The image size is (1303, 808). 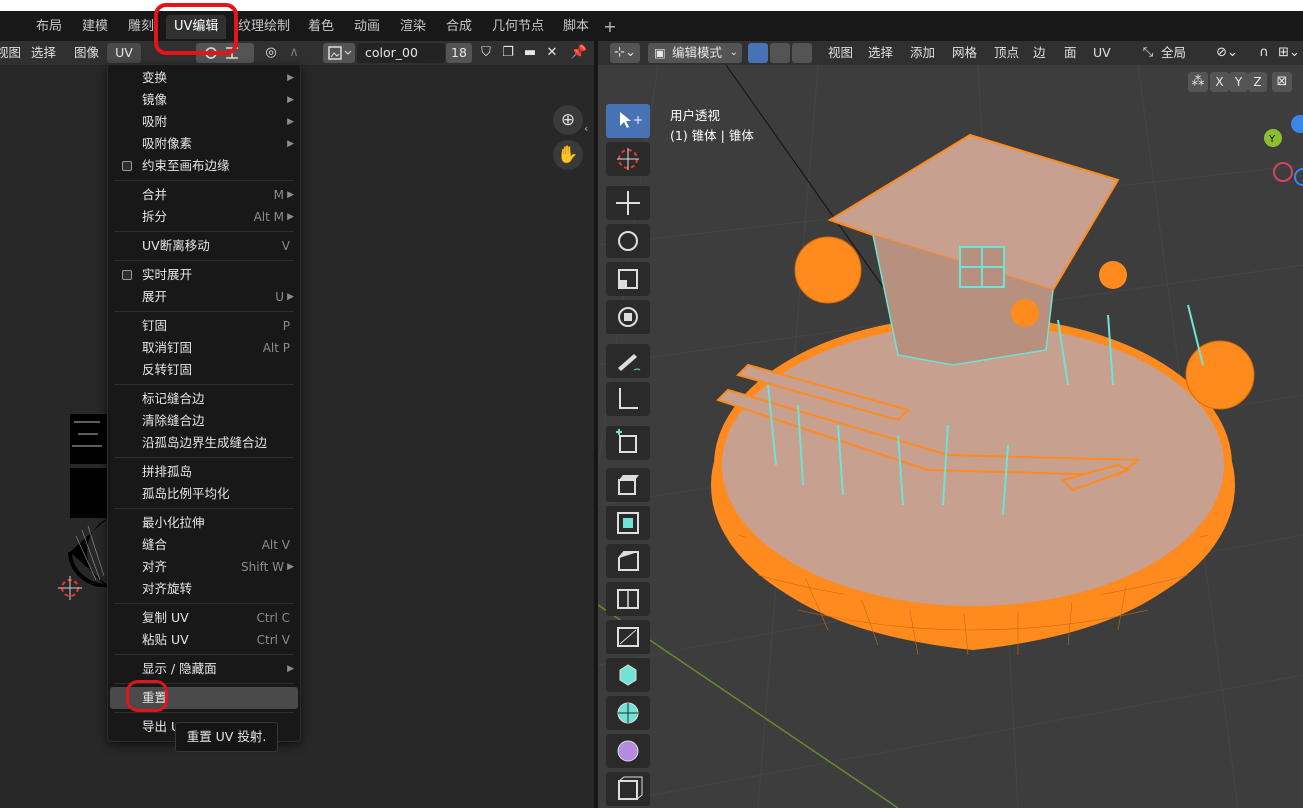 I want to click on knife-tool, so click(x=628, y=637).